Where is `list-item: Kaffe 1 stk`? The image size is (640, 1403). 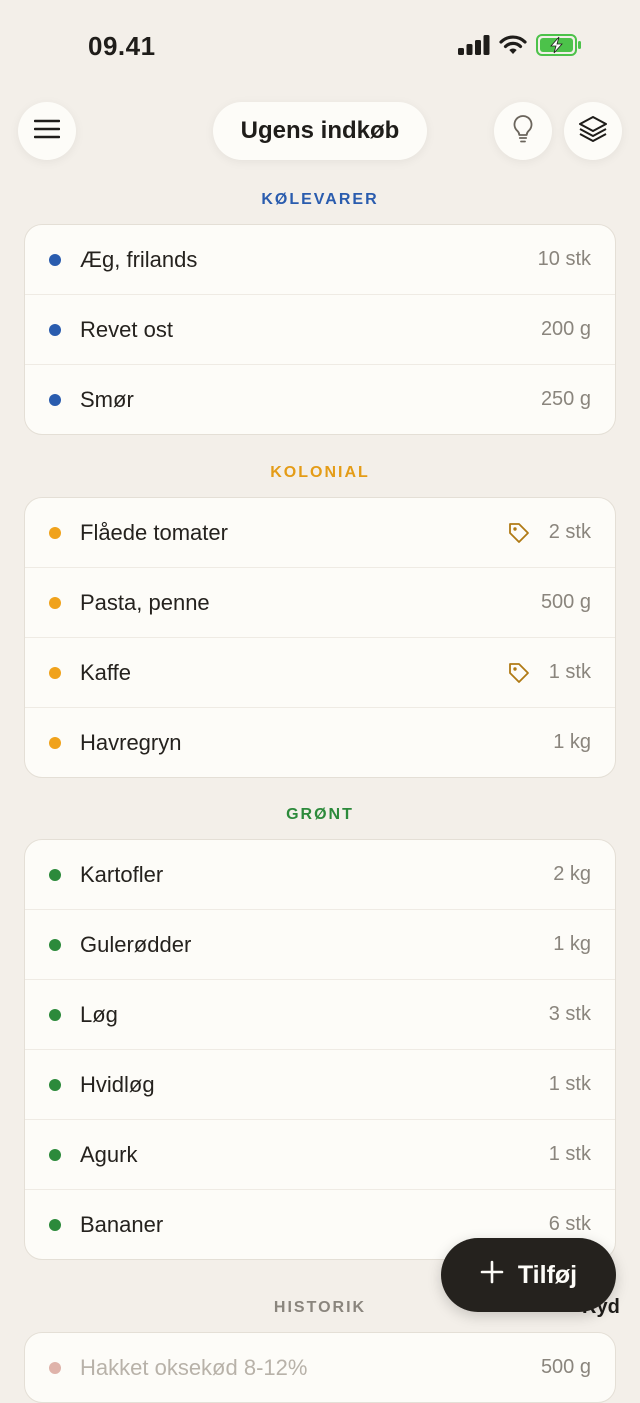
list-item: Kaffe 1 stk is located at coordinates (320, 673).